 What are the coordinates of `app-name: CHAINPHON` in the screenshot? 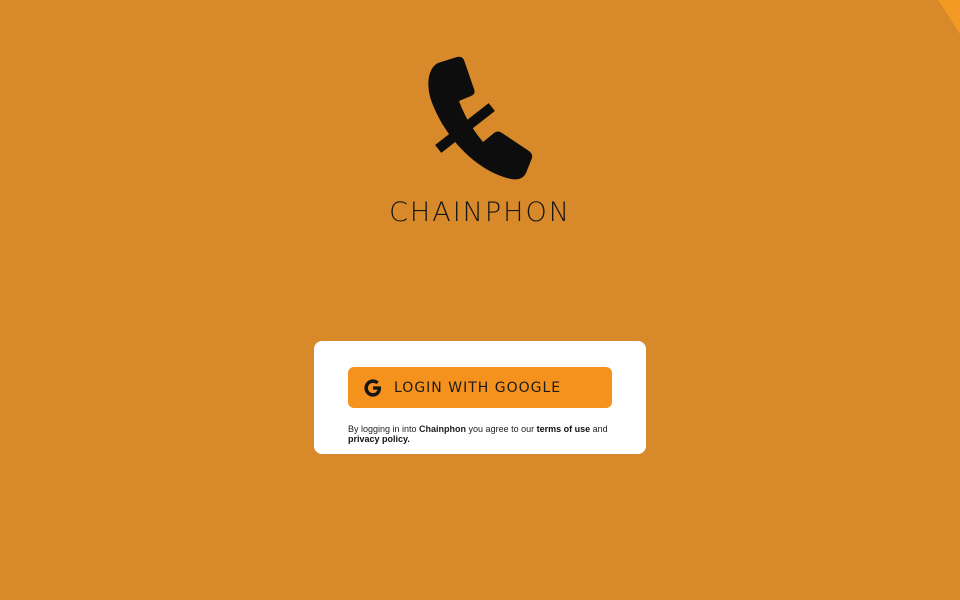 It's located at (480, 212).